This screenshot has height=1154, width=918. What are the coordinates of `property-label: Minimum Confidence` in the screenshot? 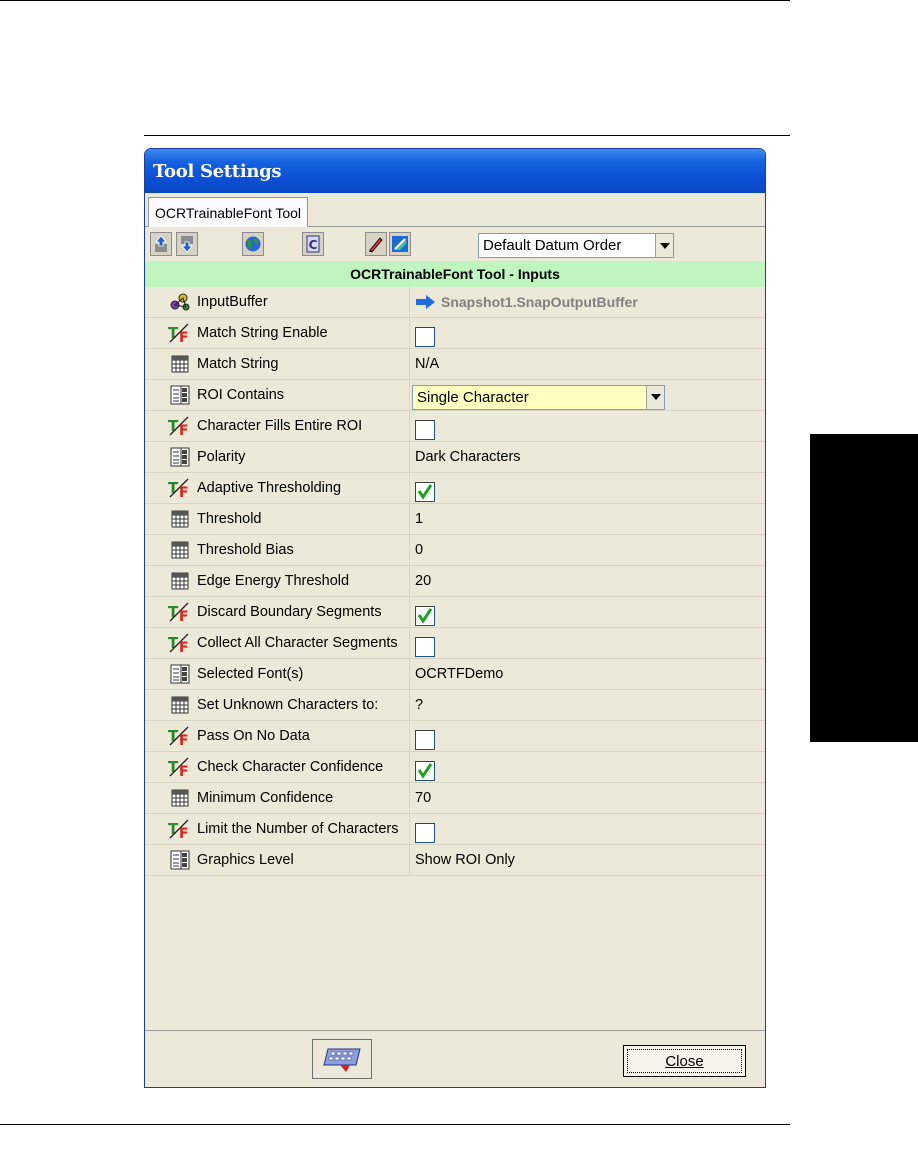 It's located at (265, 798).